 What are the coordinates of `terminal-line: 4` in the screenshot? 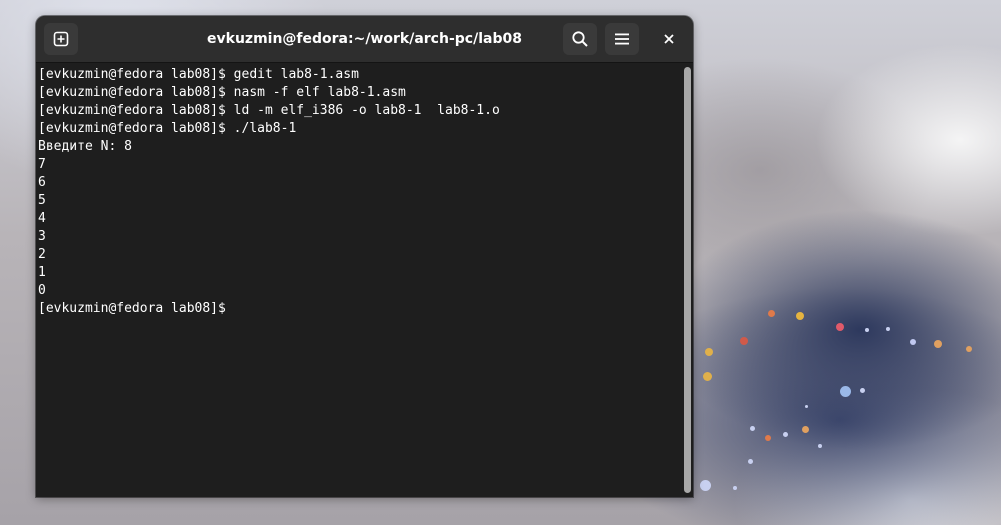 It's located at (42, 218).